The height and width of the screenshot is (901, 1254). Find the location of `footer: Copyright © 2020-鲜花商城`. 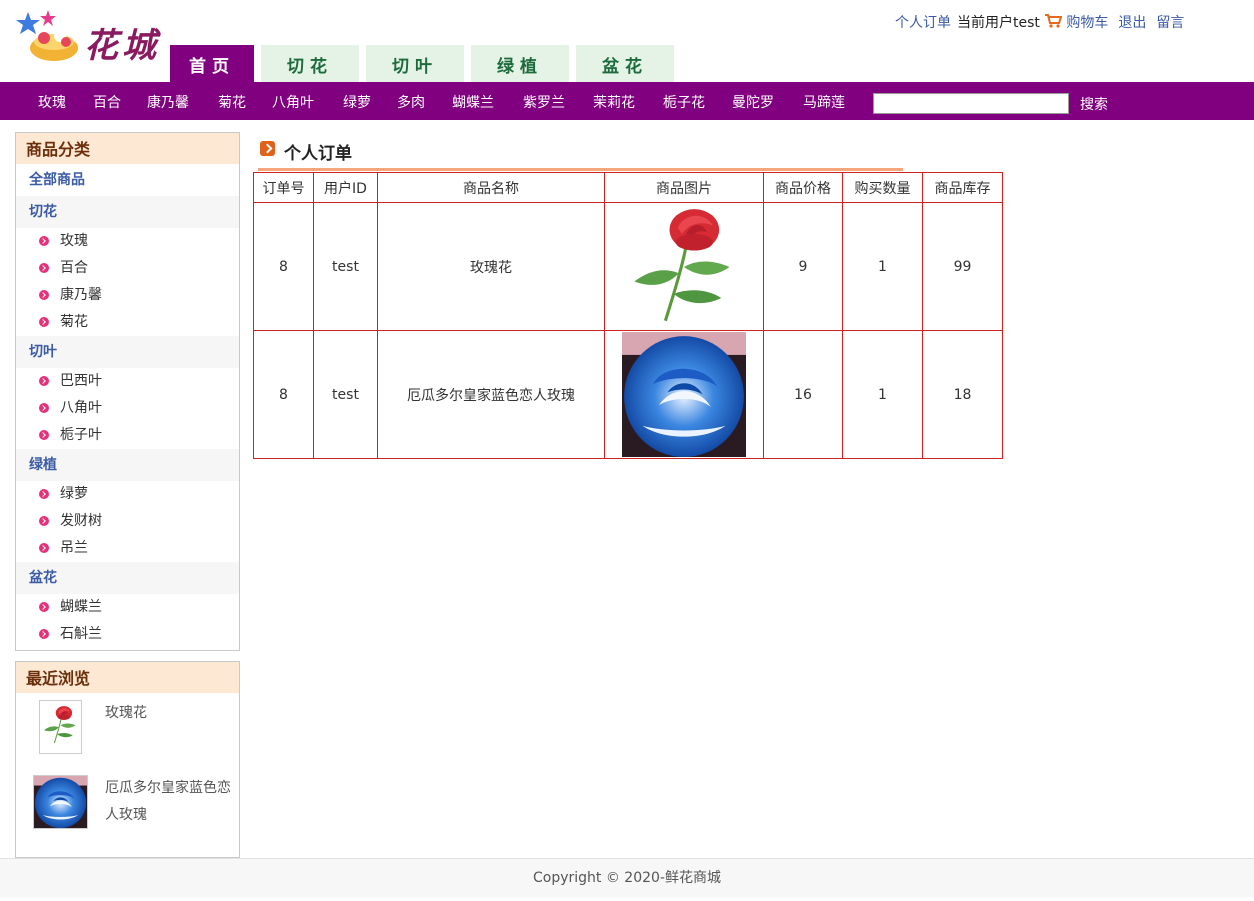

footer: Copyright © 2020-鲜花商城 is located at coordinates (627, 877).